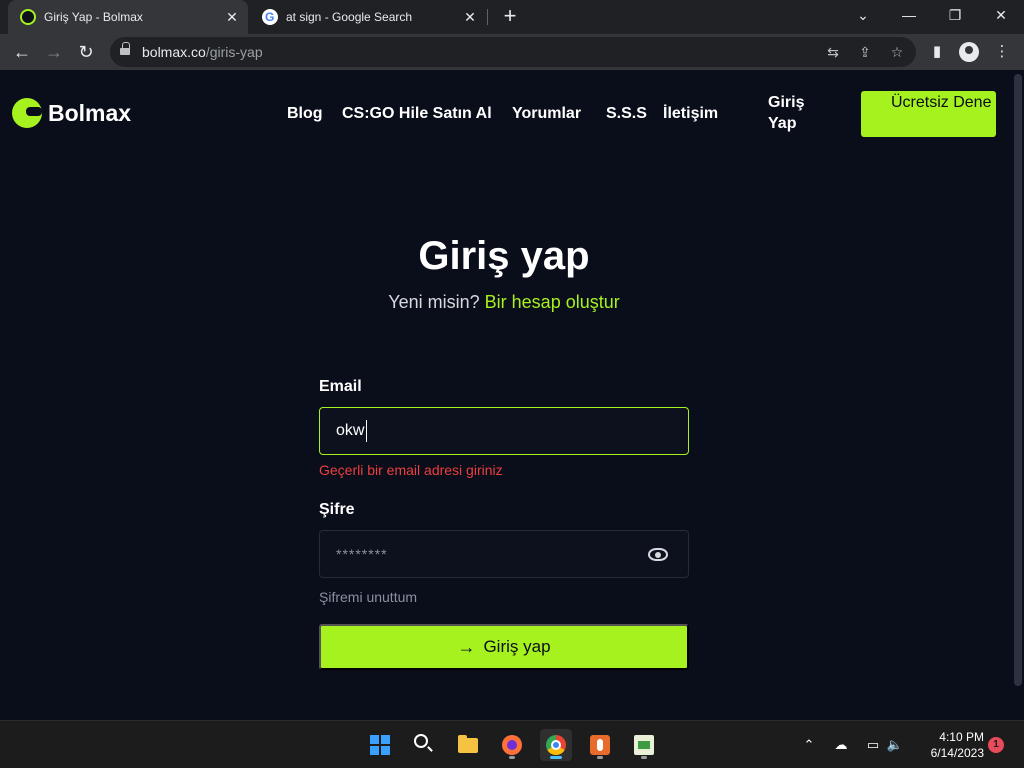 The height and width of the screenshot is (768, 1024). Describe the element at coordinates (340, 386) in the screenshot. I see `email-label: Email` at that location.